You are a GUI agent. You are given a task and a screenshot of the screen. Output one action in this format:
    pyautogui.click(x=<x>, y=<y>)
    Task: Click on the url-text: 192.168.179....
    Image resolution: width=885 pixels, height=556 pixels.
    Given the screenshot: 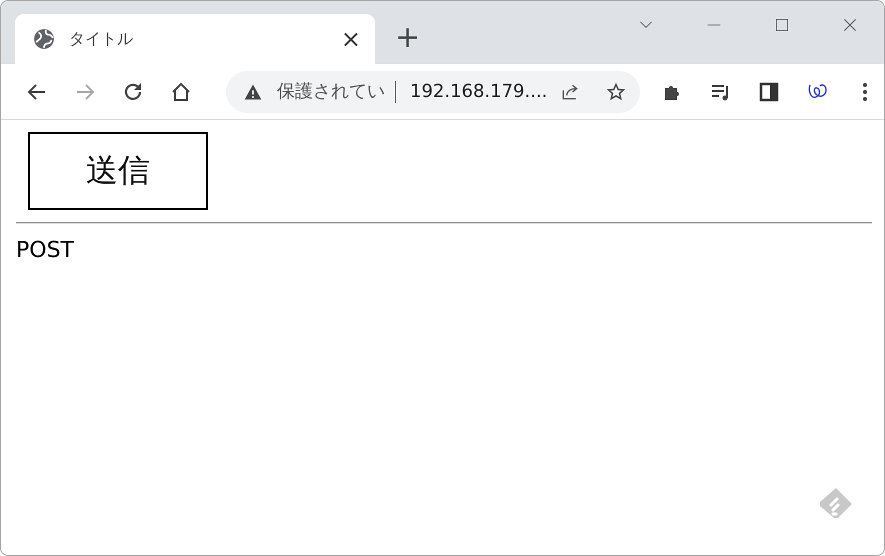 What is the action you would take?
    pyautogui.click(x=479, y=91)
    